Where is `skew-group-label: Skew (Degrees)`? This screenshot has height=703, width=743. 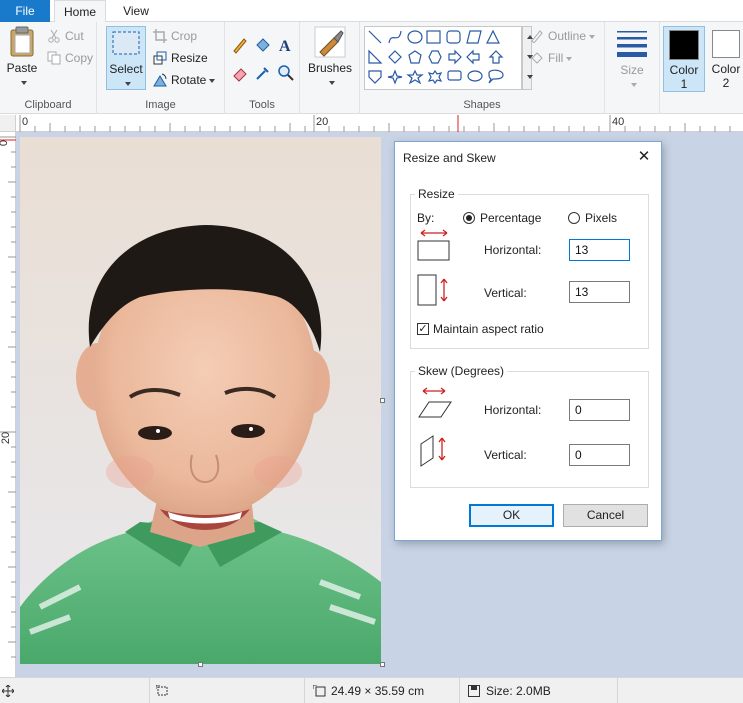
skew-group-label: Skew (Degrees) is located at coordinates (461, 371).